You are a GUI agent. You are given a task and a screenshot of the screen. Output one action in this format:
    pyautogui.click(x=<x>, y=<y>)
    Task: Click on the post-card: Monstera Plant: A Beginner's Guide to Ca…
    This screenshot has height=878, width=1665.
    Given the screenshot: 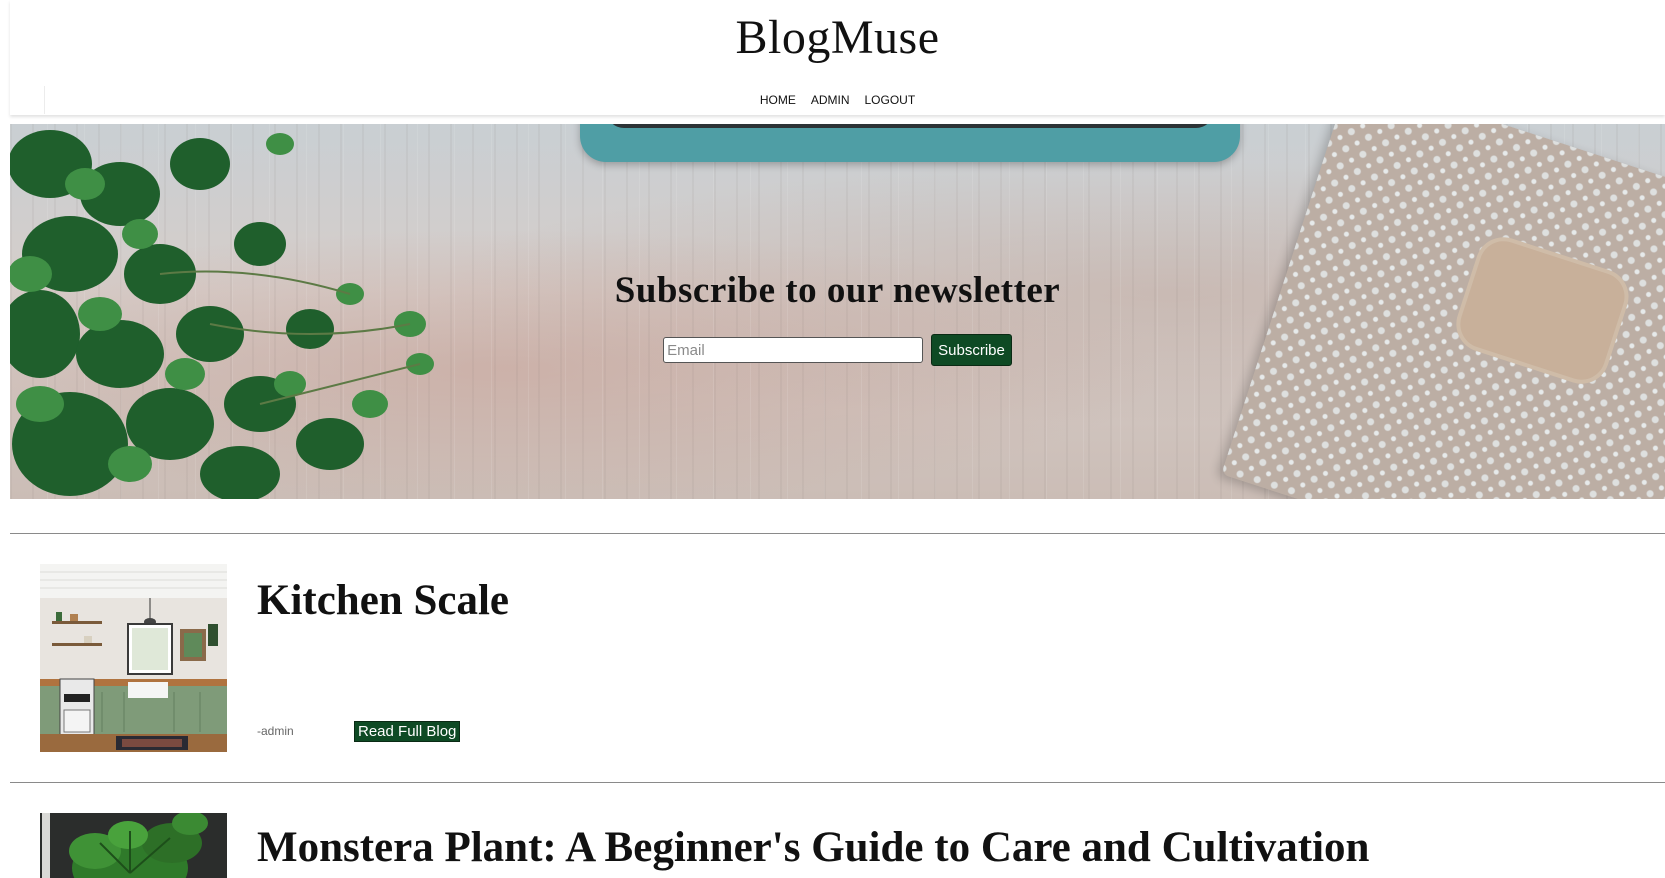 What is the action you would take?
    pyautogui.click(x=840, y=845)
    